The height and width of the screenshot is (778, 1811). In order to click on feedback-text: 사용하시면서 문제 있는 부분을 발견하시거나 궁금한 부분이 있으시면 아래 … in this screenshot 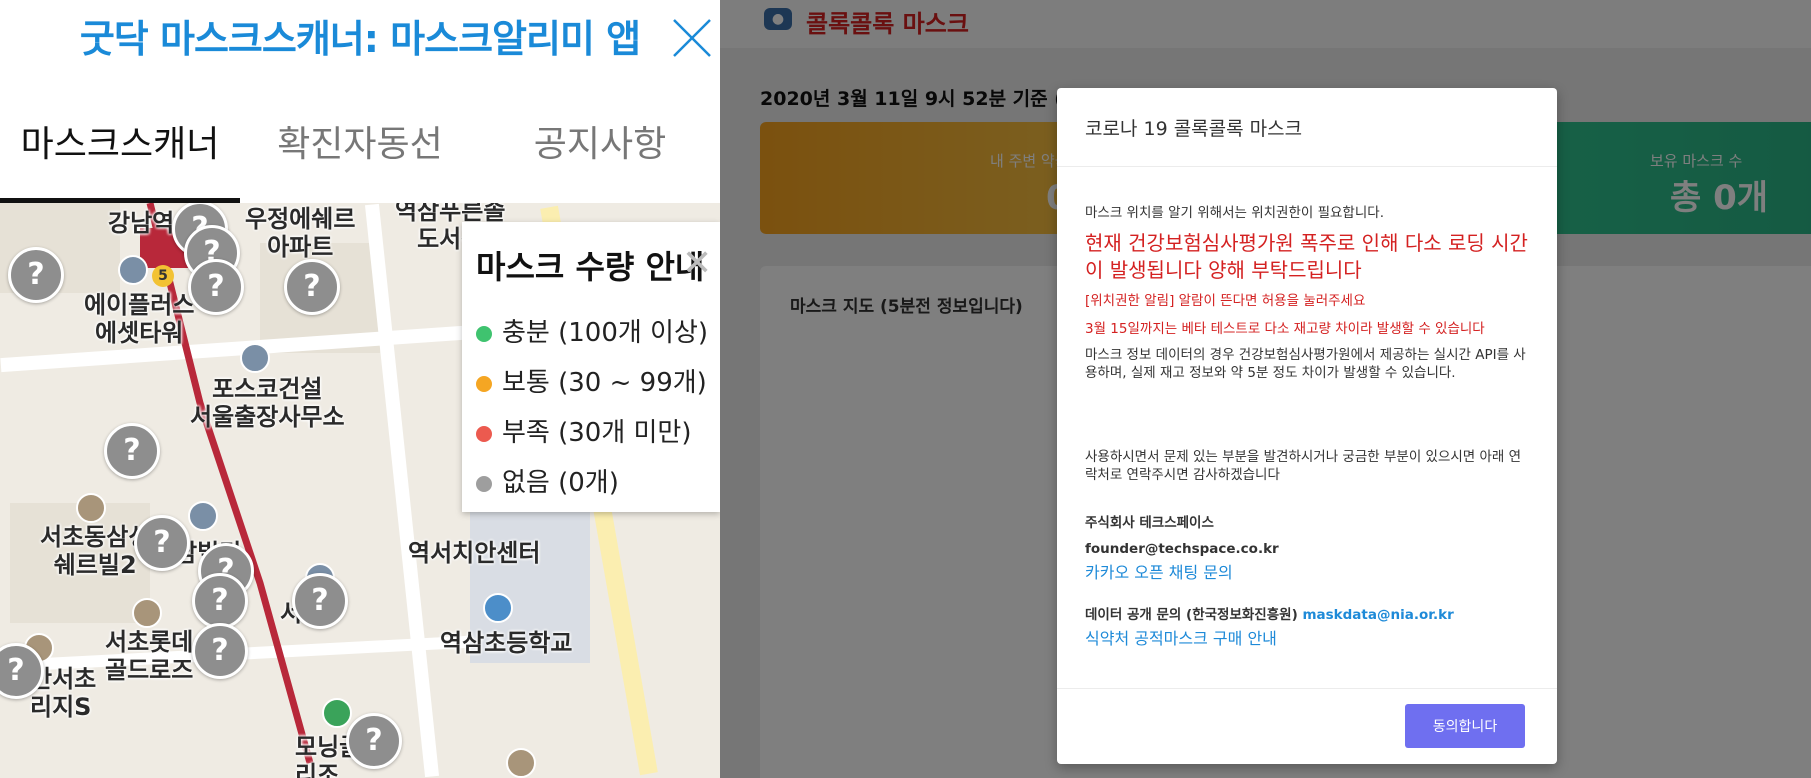, I will do `click(1303, 466)`.